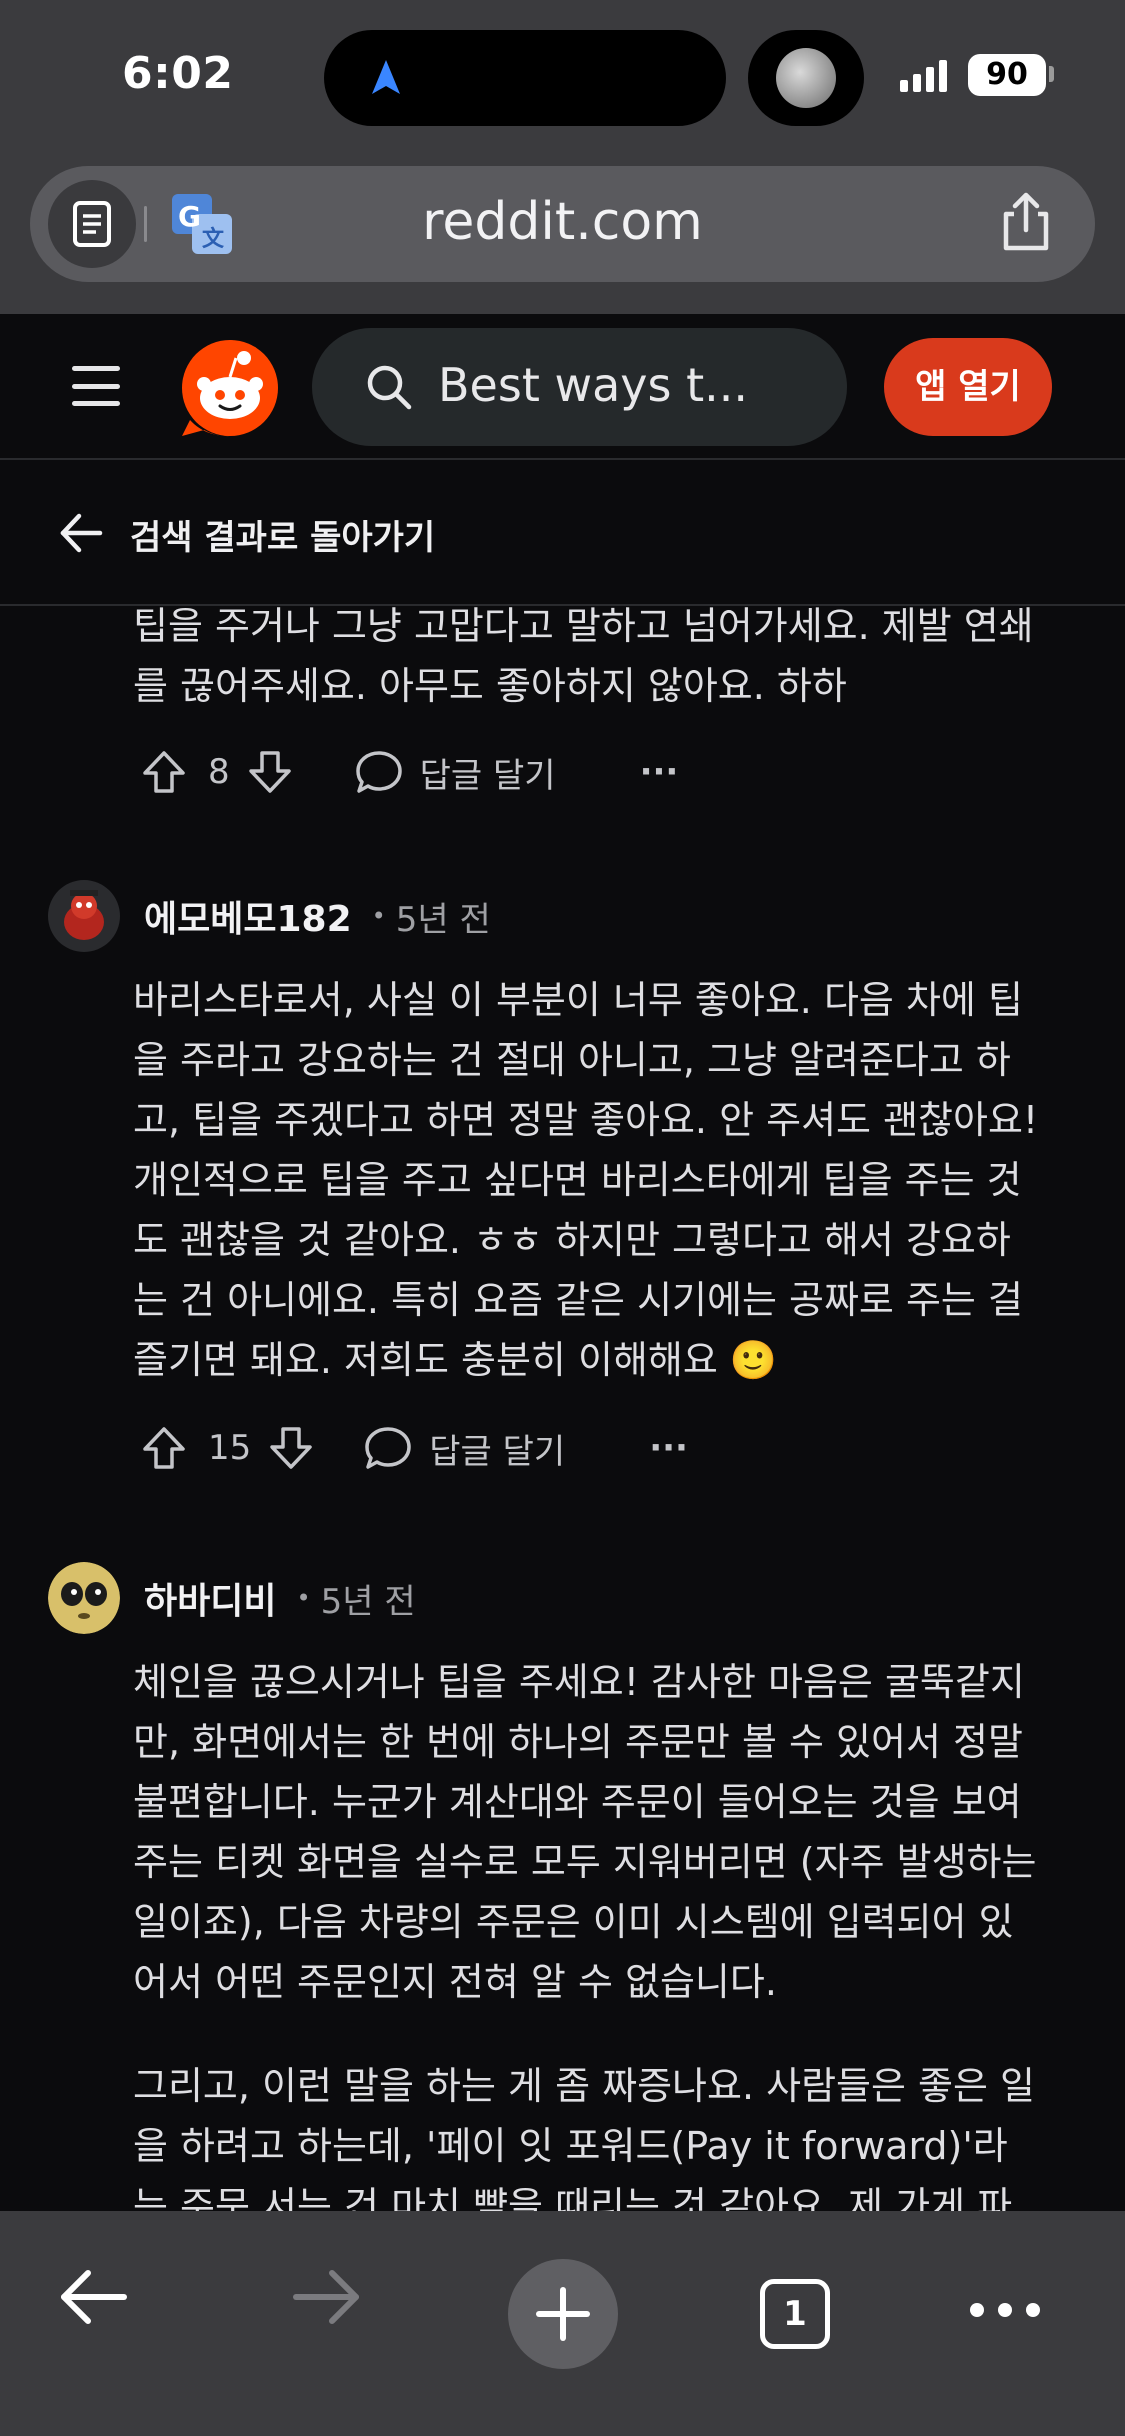 The image size is (1125, 2436). Describe the element at coordinates (178, 73) in the screenshot. I see `status-time: 6:02` at that location.